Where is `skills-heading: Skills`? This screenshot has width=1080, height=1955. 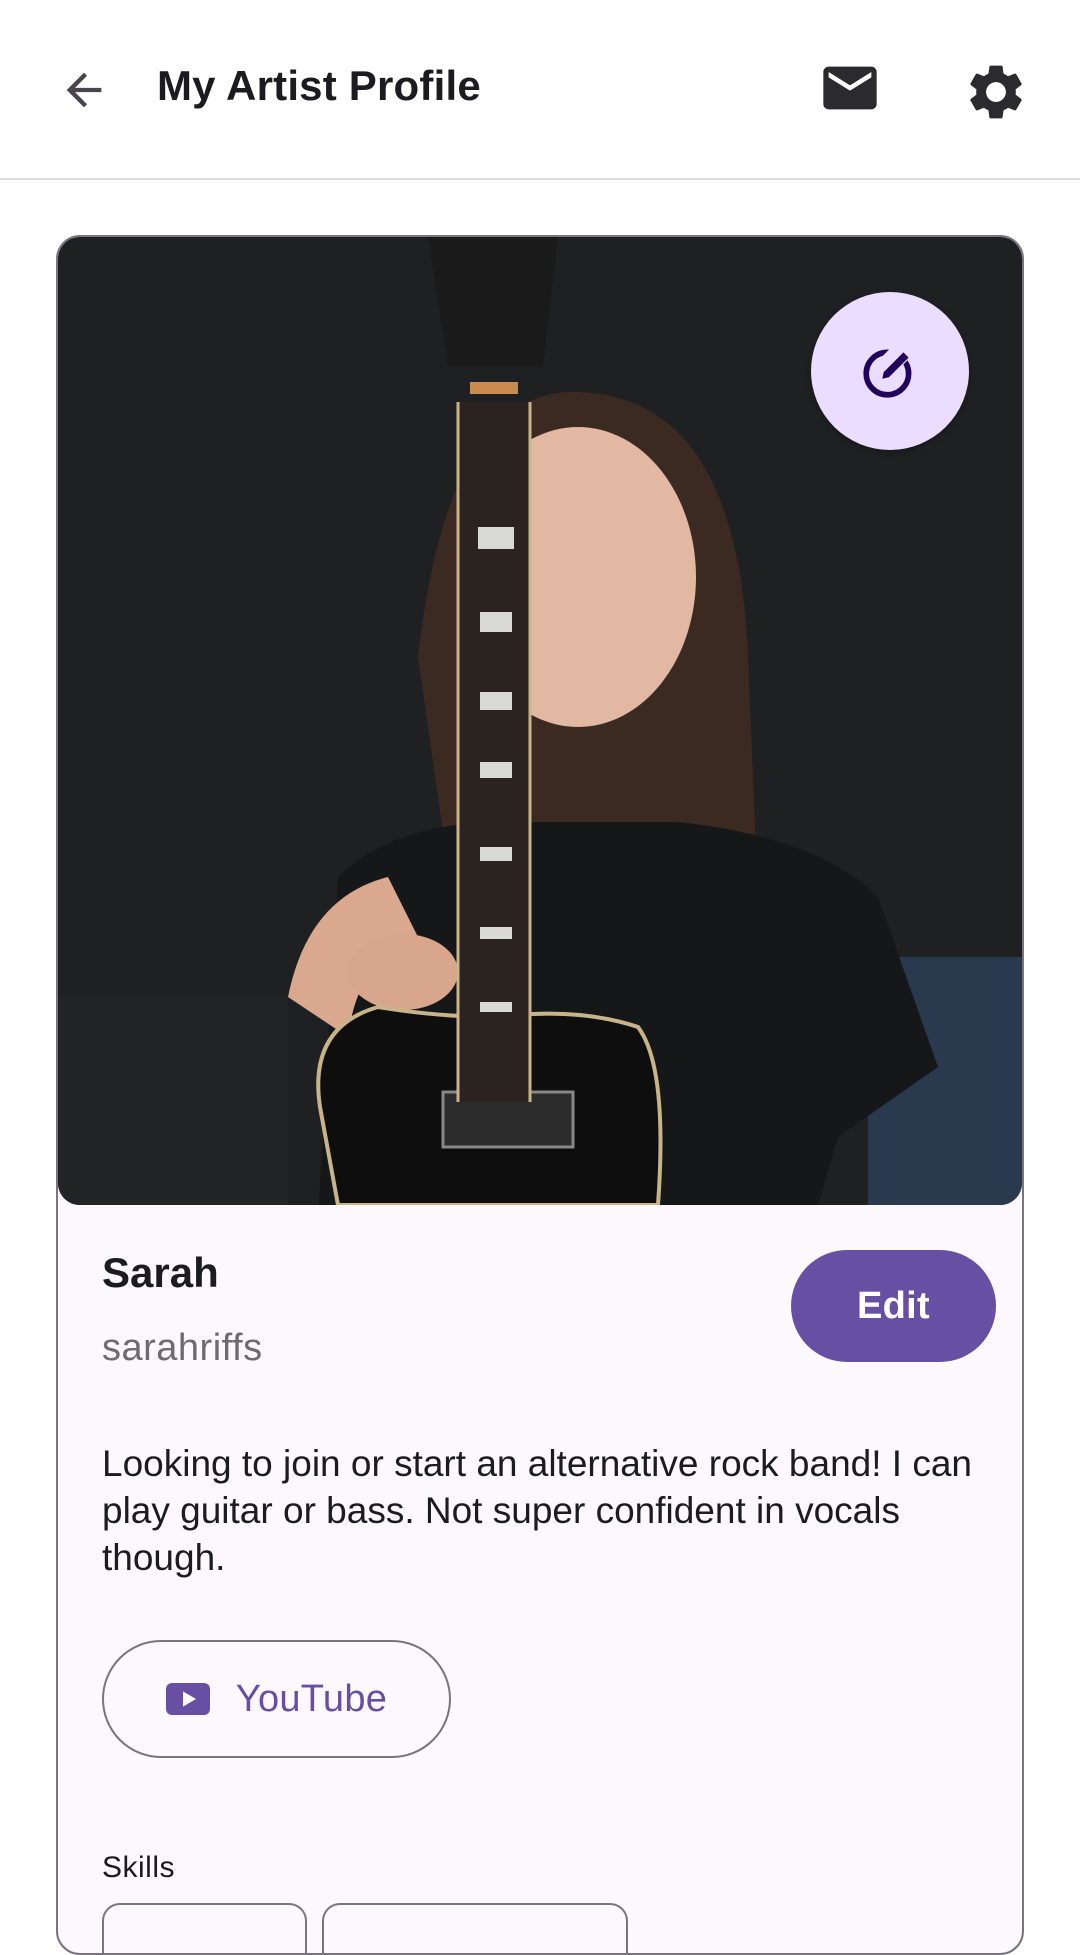 skills-heading: Skills is located at coordinates (139, 1867).